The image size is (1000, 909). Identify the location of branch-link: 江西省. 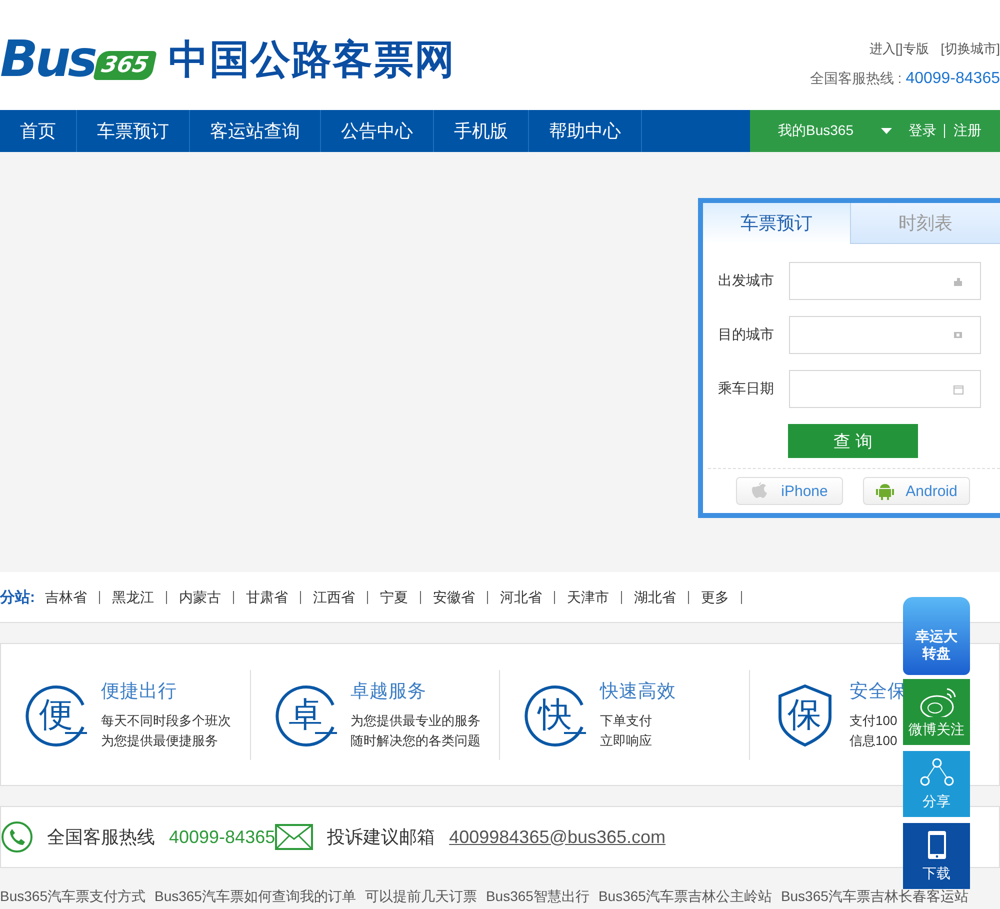
(340, 597).